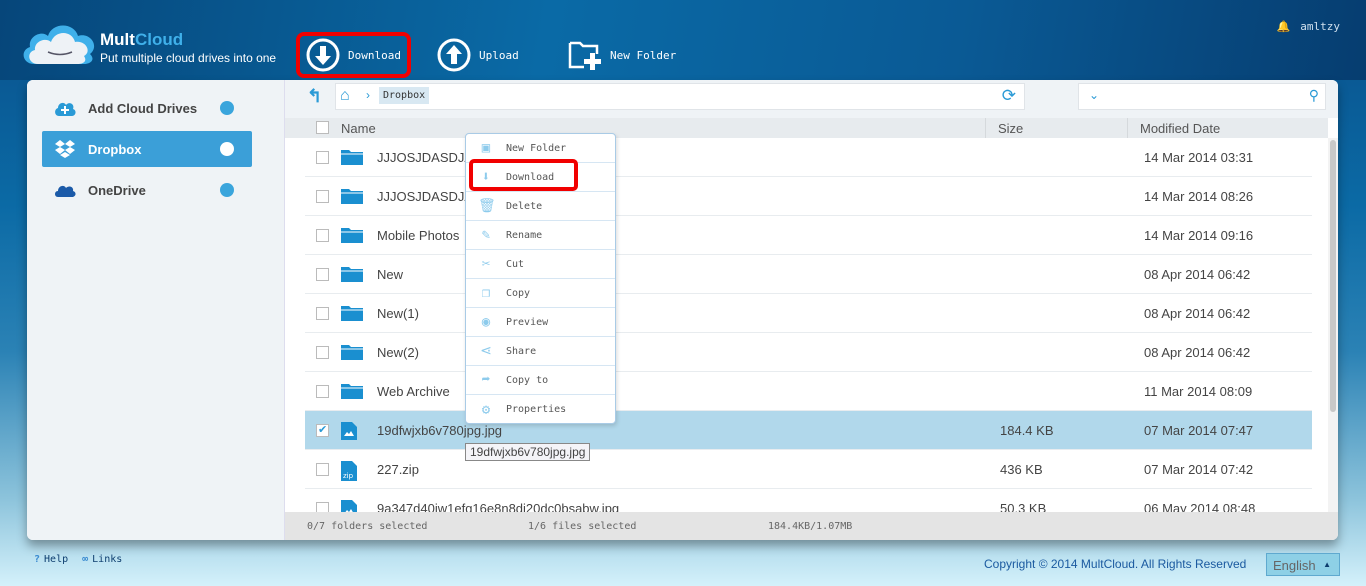 The image size is (1366, 586). What do you see at coordinates (680, 96) in the screenshot?
I see `breadcrumb: ⌂ › Dropbox ⟳` at bounding box center [680, 96].